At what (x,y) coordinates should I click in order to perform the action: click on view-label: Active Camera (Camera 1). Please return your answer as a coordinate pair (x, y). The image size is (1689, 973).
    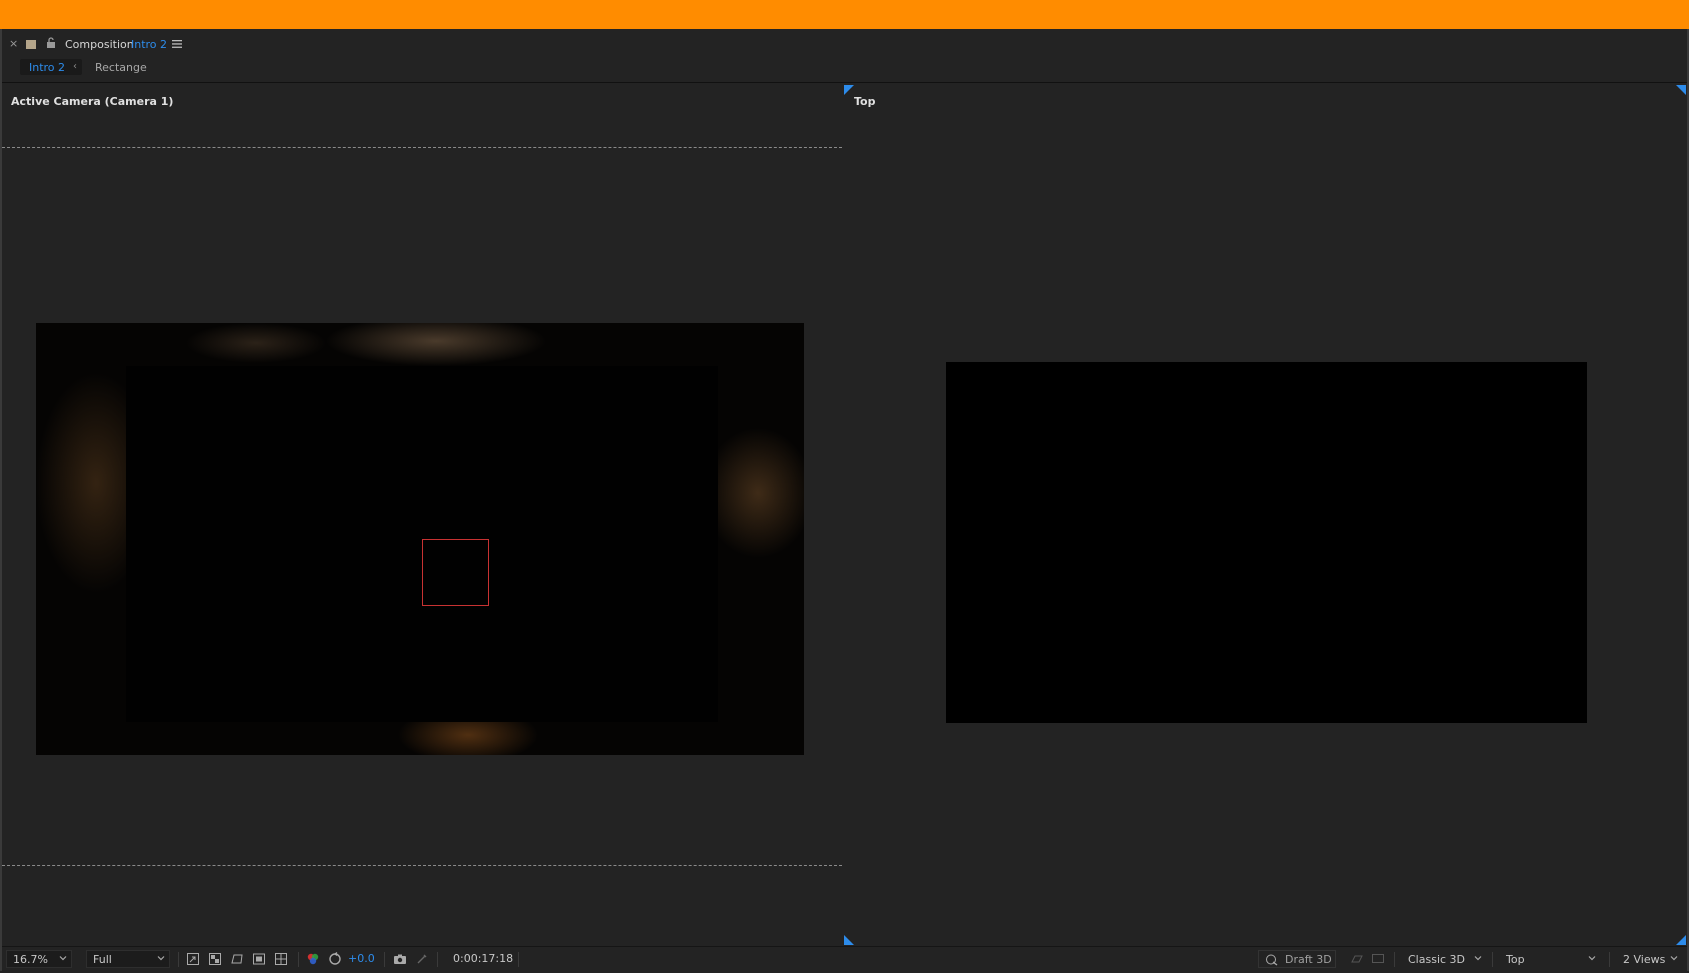
    Looking at the image, I should click on (92, 101).